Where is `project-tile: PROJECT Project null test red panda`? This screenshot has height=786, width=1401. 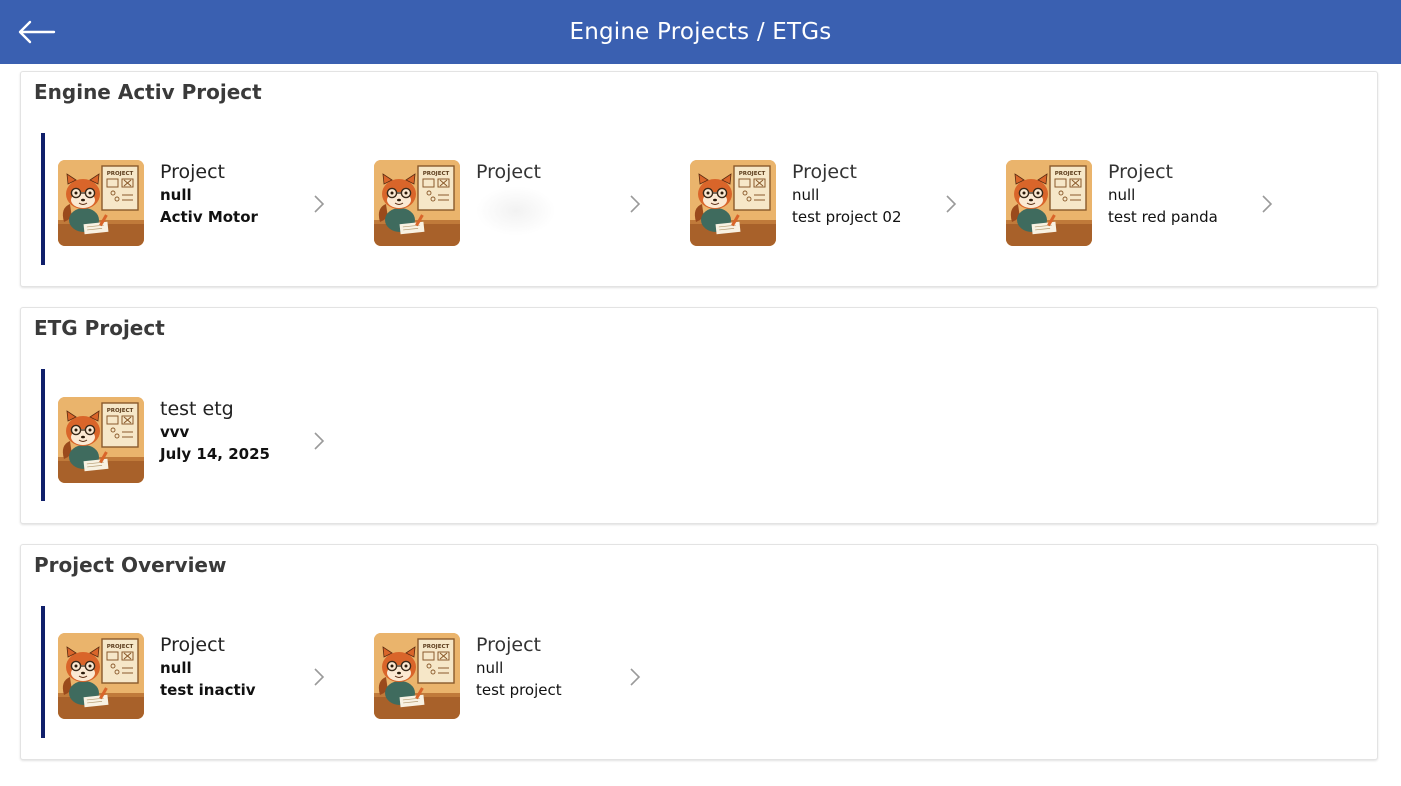
project-tile: PROJECT Project null test red panda is located at coordinates (1156, 205).